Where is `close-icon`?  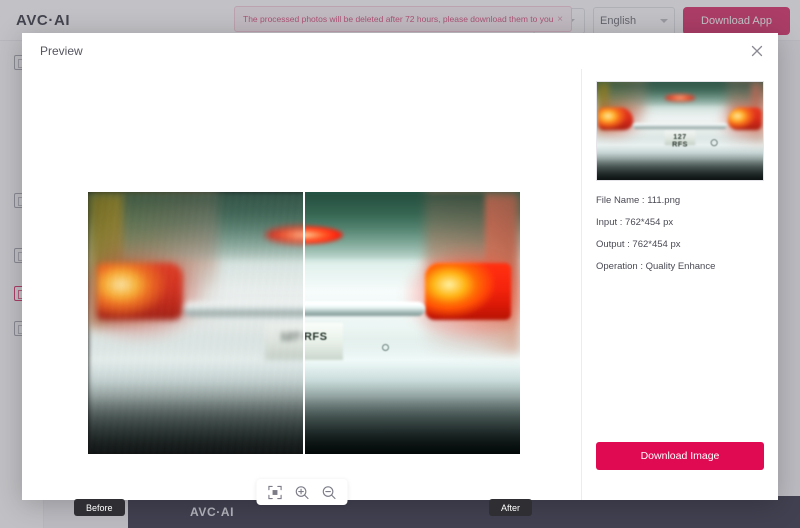 close-icon is located at coordinates (757, 51).